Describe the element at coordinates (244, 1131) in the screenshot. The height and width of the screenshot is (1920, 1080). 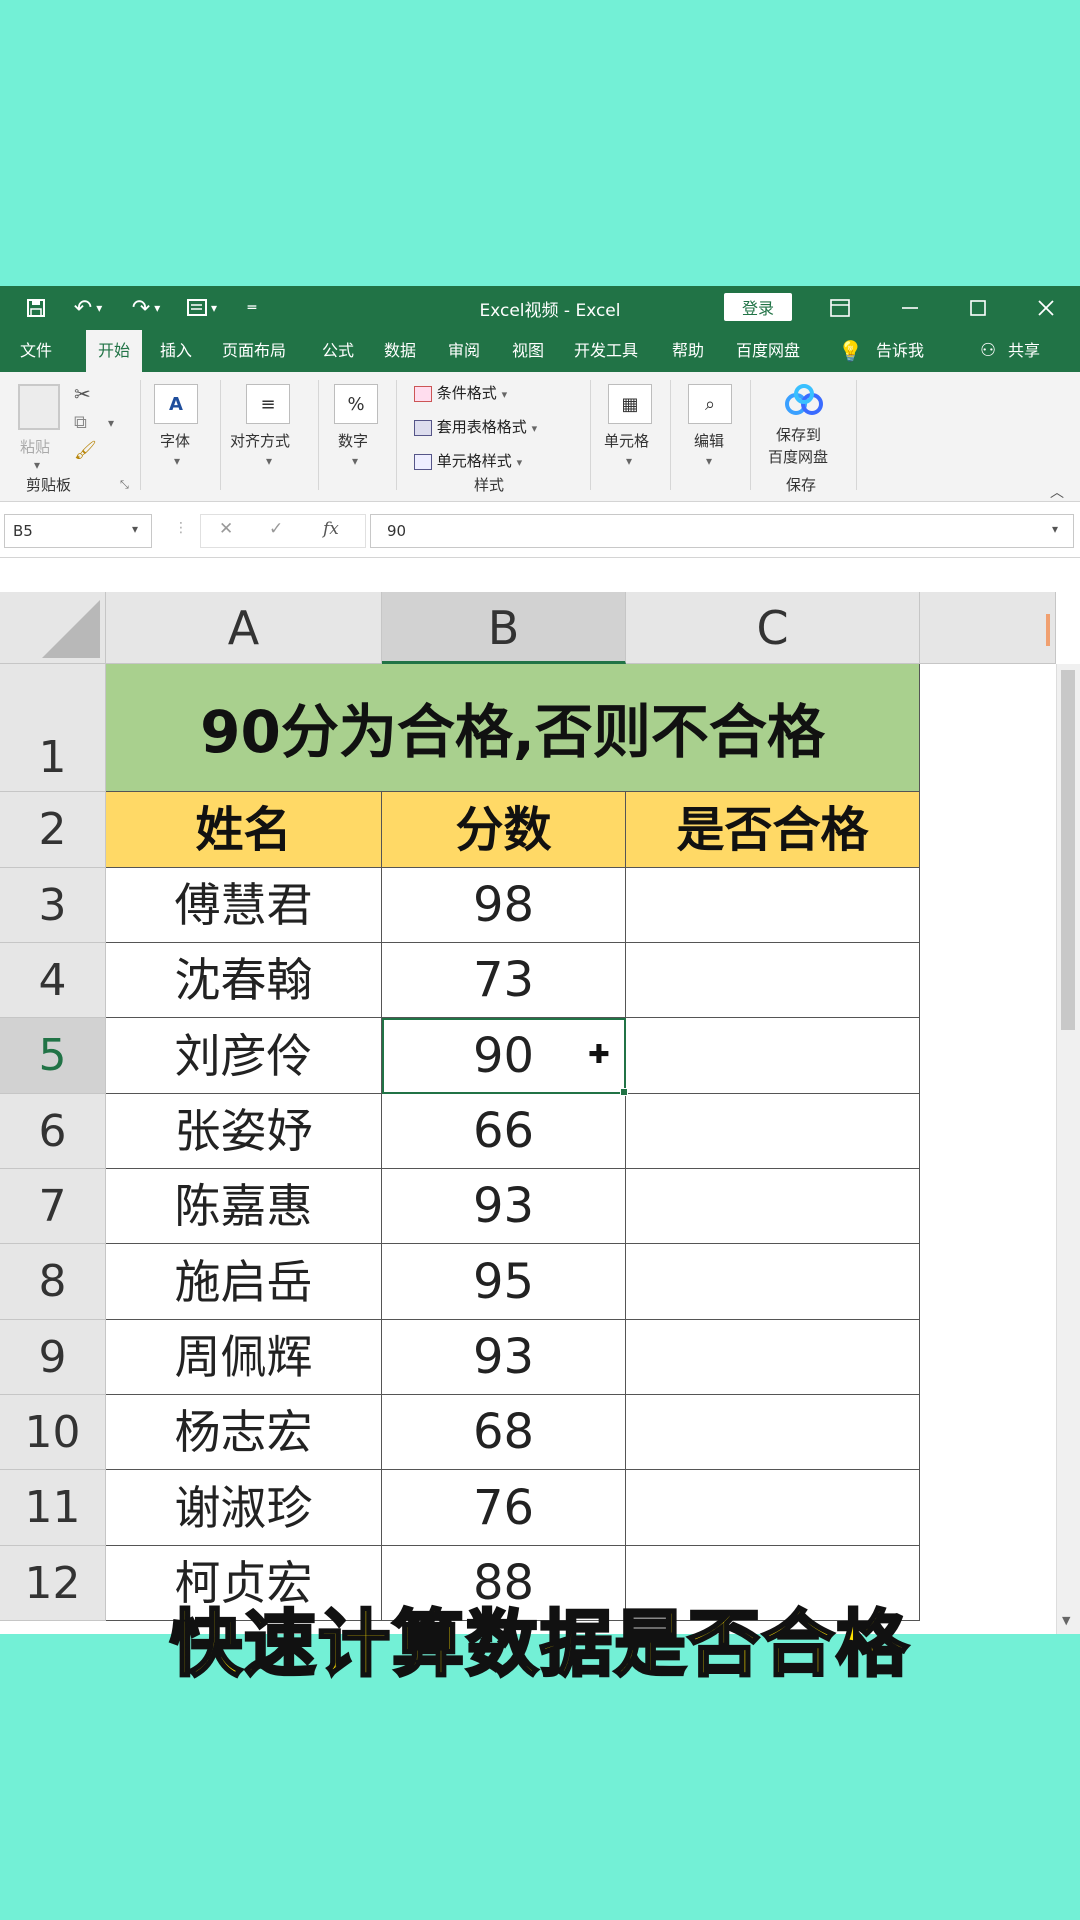
I see `name-cell: 张姿妤` at that location.